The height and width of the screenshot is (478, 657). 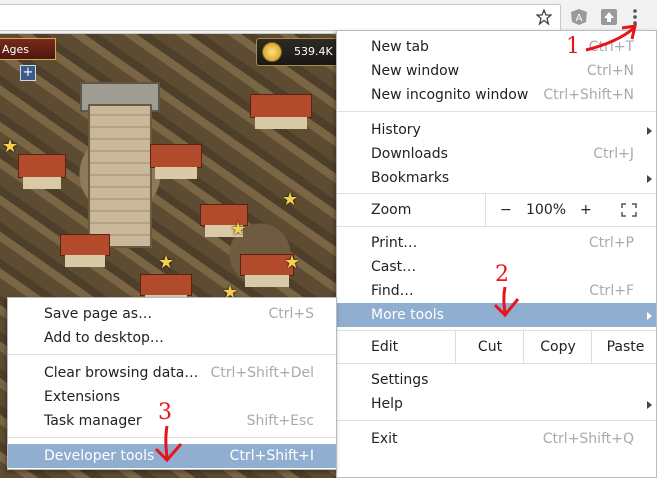 What do you see at coordinates (291, 314) in the screenshot?
I see `menu-item-shortcut: Ctrl+S` at bounding box center [291, 314].